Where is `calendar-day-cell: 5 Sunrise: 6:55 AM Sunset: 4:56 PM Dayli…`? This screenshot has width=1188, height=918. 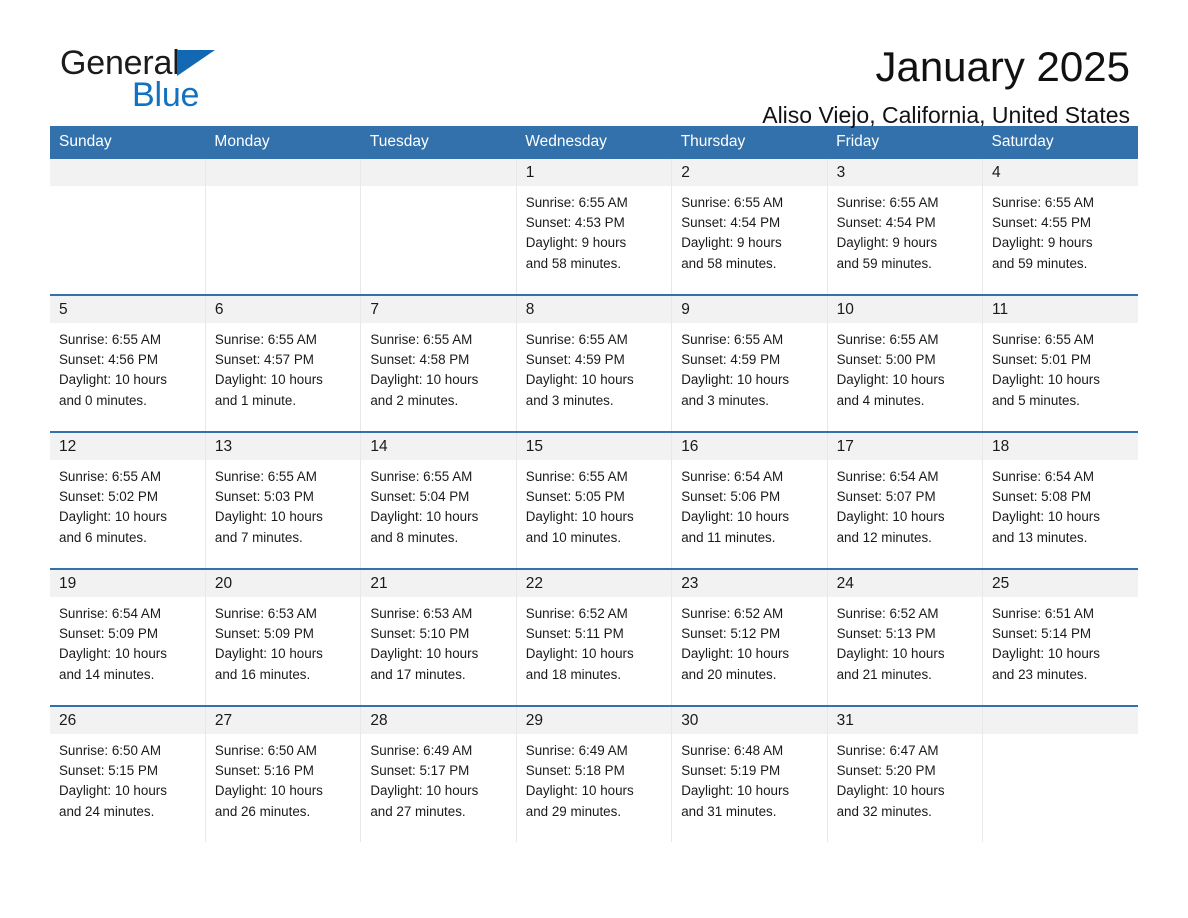 calendar-day-cell: 5 Sunrise: 6:55 AM Sunset: 4:56 PM Dayli… is located at coordinates (128, 363).